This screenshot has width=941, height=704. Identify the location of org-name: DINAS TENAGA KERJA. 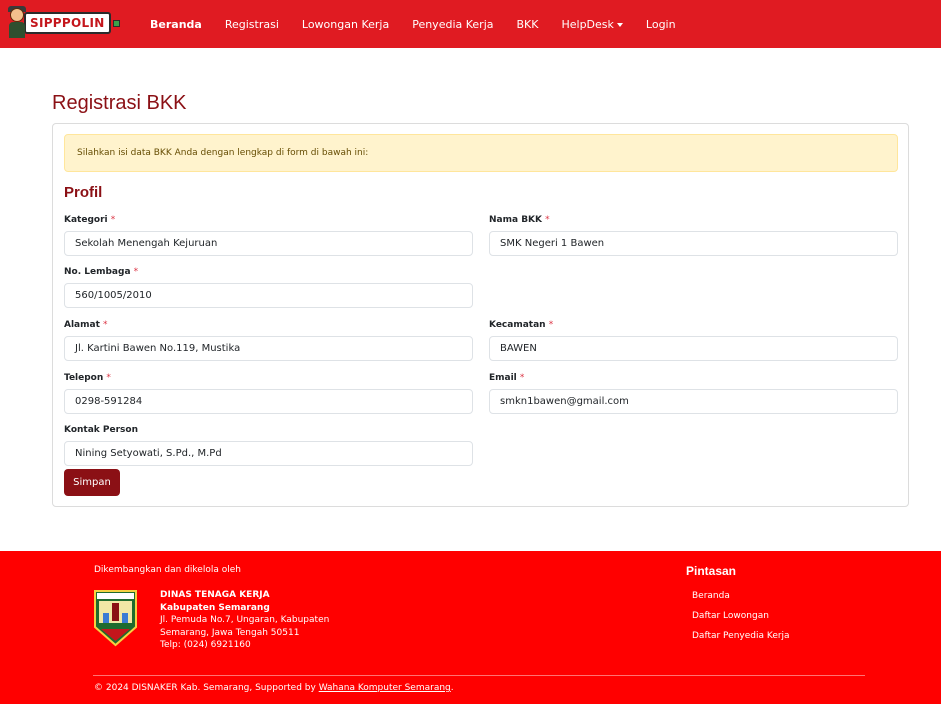
(215, 595).